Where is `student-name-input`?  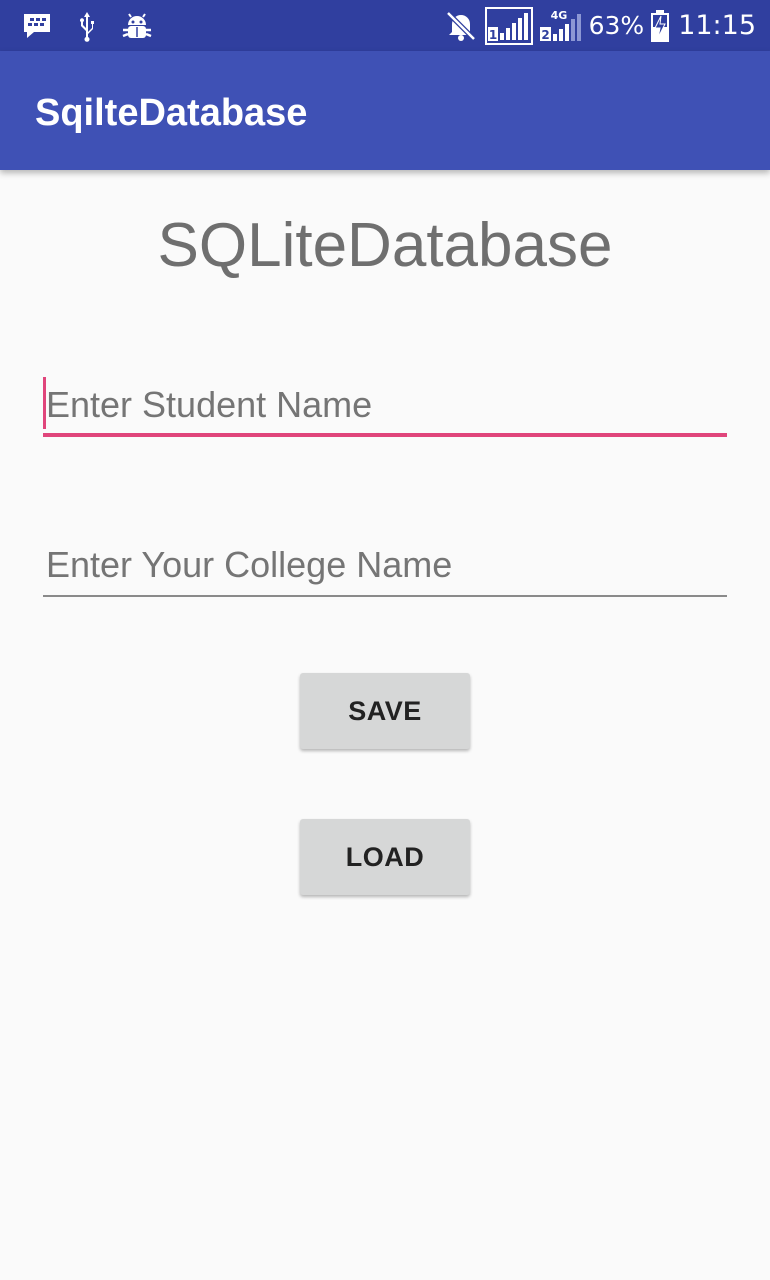
student-name-input is located at coordinates (385, 405).